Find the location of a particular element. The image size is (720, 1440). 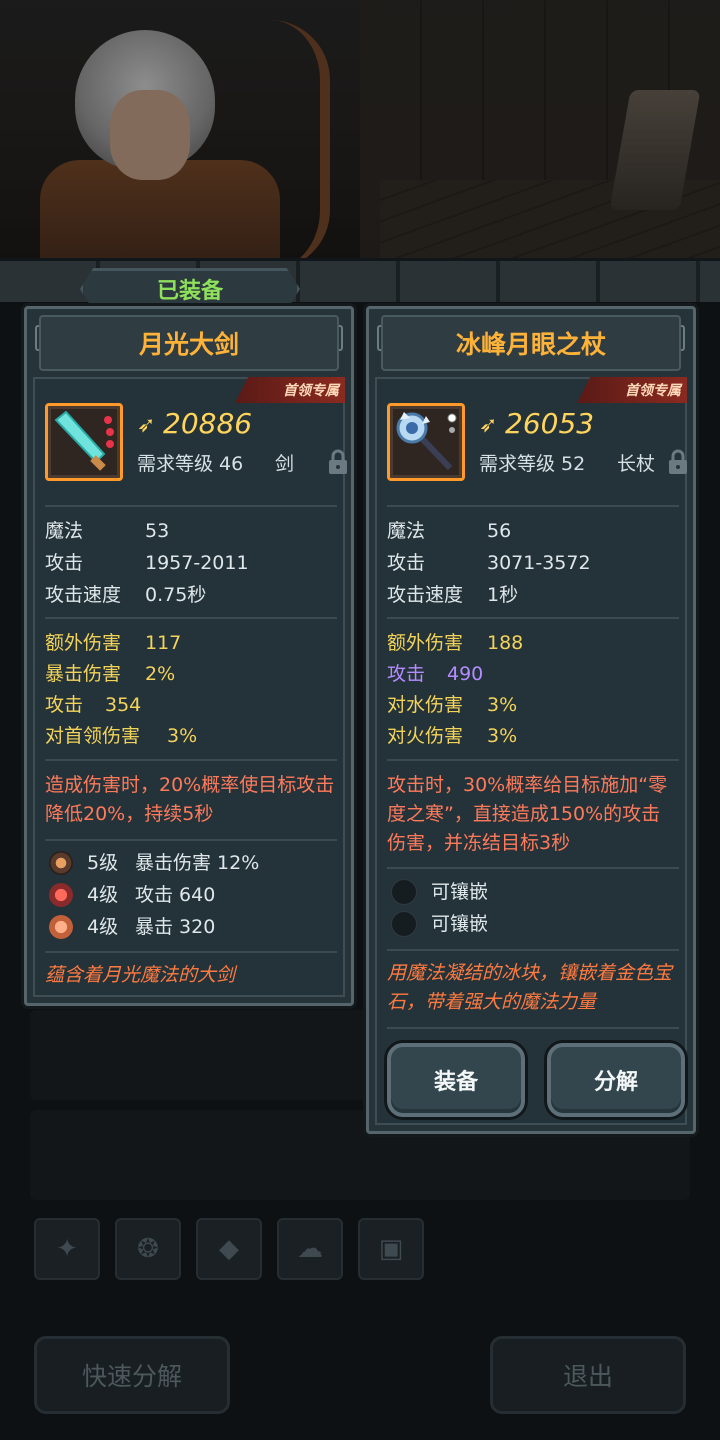

category-gem-icon: ◆ is located at coordinates (229, 1249).